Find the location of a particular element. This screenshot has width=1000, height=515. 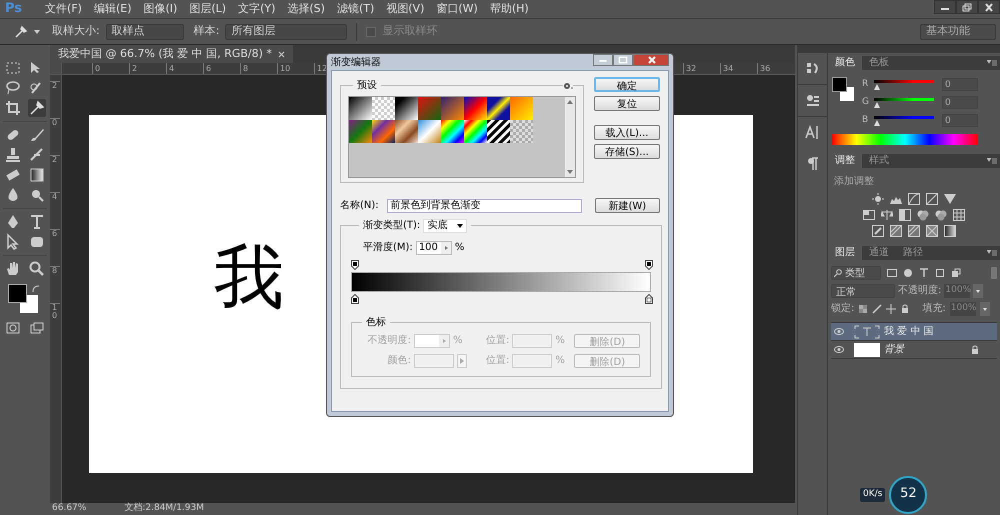

panel-tab: 颜色 is located at coordinates (845, 63).